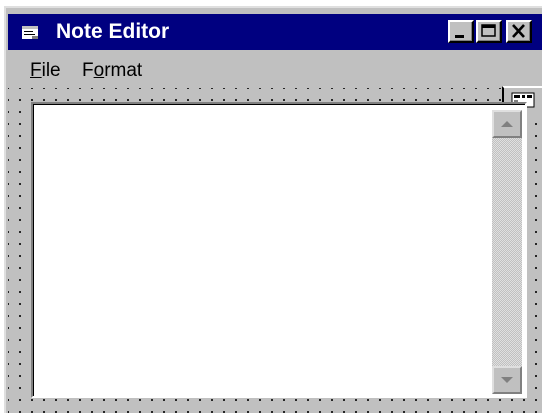 The height and width of the screenshot is (413, 542). What do you see at coordinates (51, 70) in the screenshot?
I see `menu-file-label: ile` at bounding box center [51, 70].